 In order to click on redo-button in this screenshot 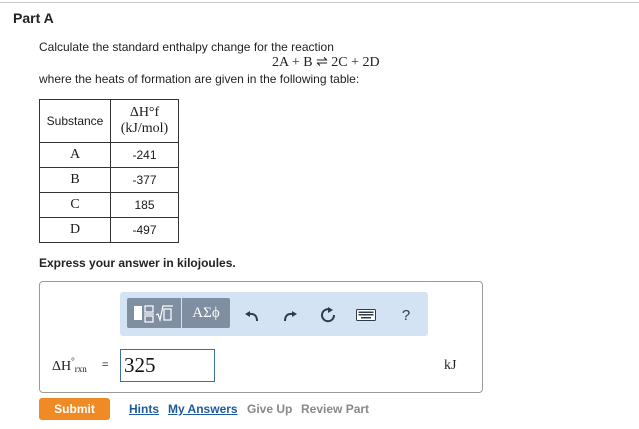, I will do `click(290, 315)`.